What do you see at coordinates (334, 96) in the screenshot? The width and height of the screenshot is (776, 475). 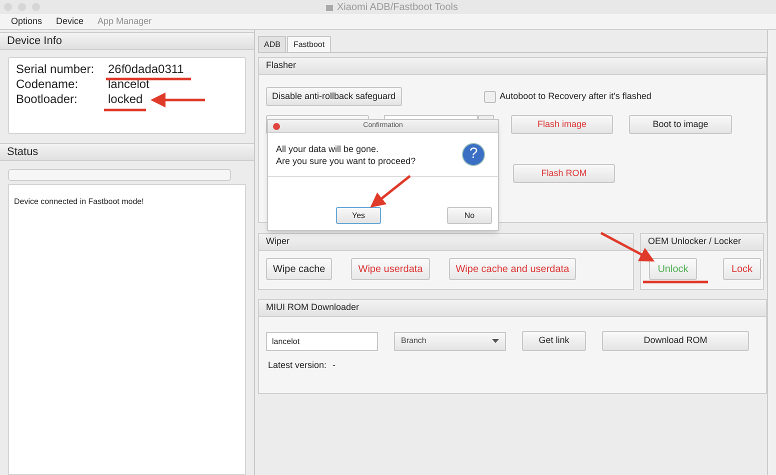 I see `disable-anti-rollback-button: Disable anti-rollback safeguard` at bounding box center [334, 96].